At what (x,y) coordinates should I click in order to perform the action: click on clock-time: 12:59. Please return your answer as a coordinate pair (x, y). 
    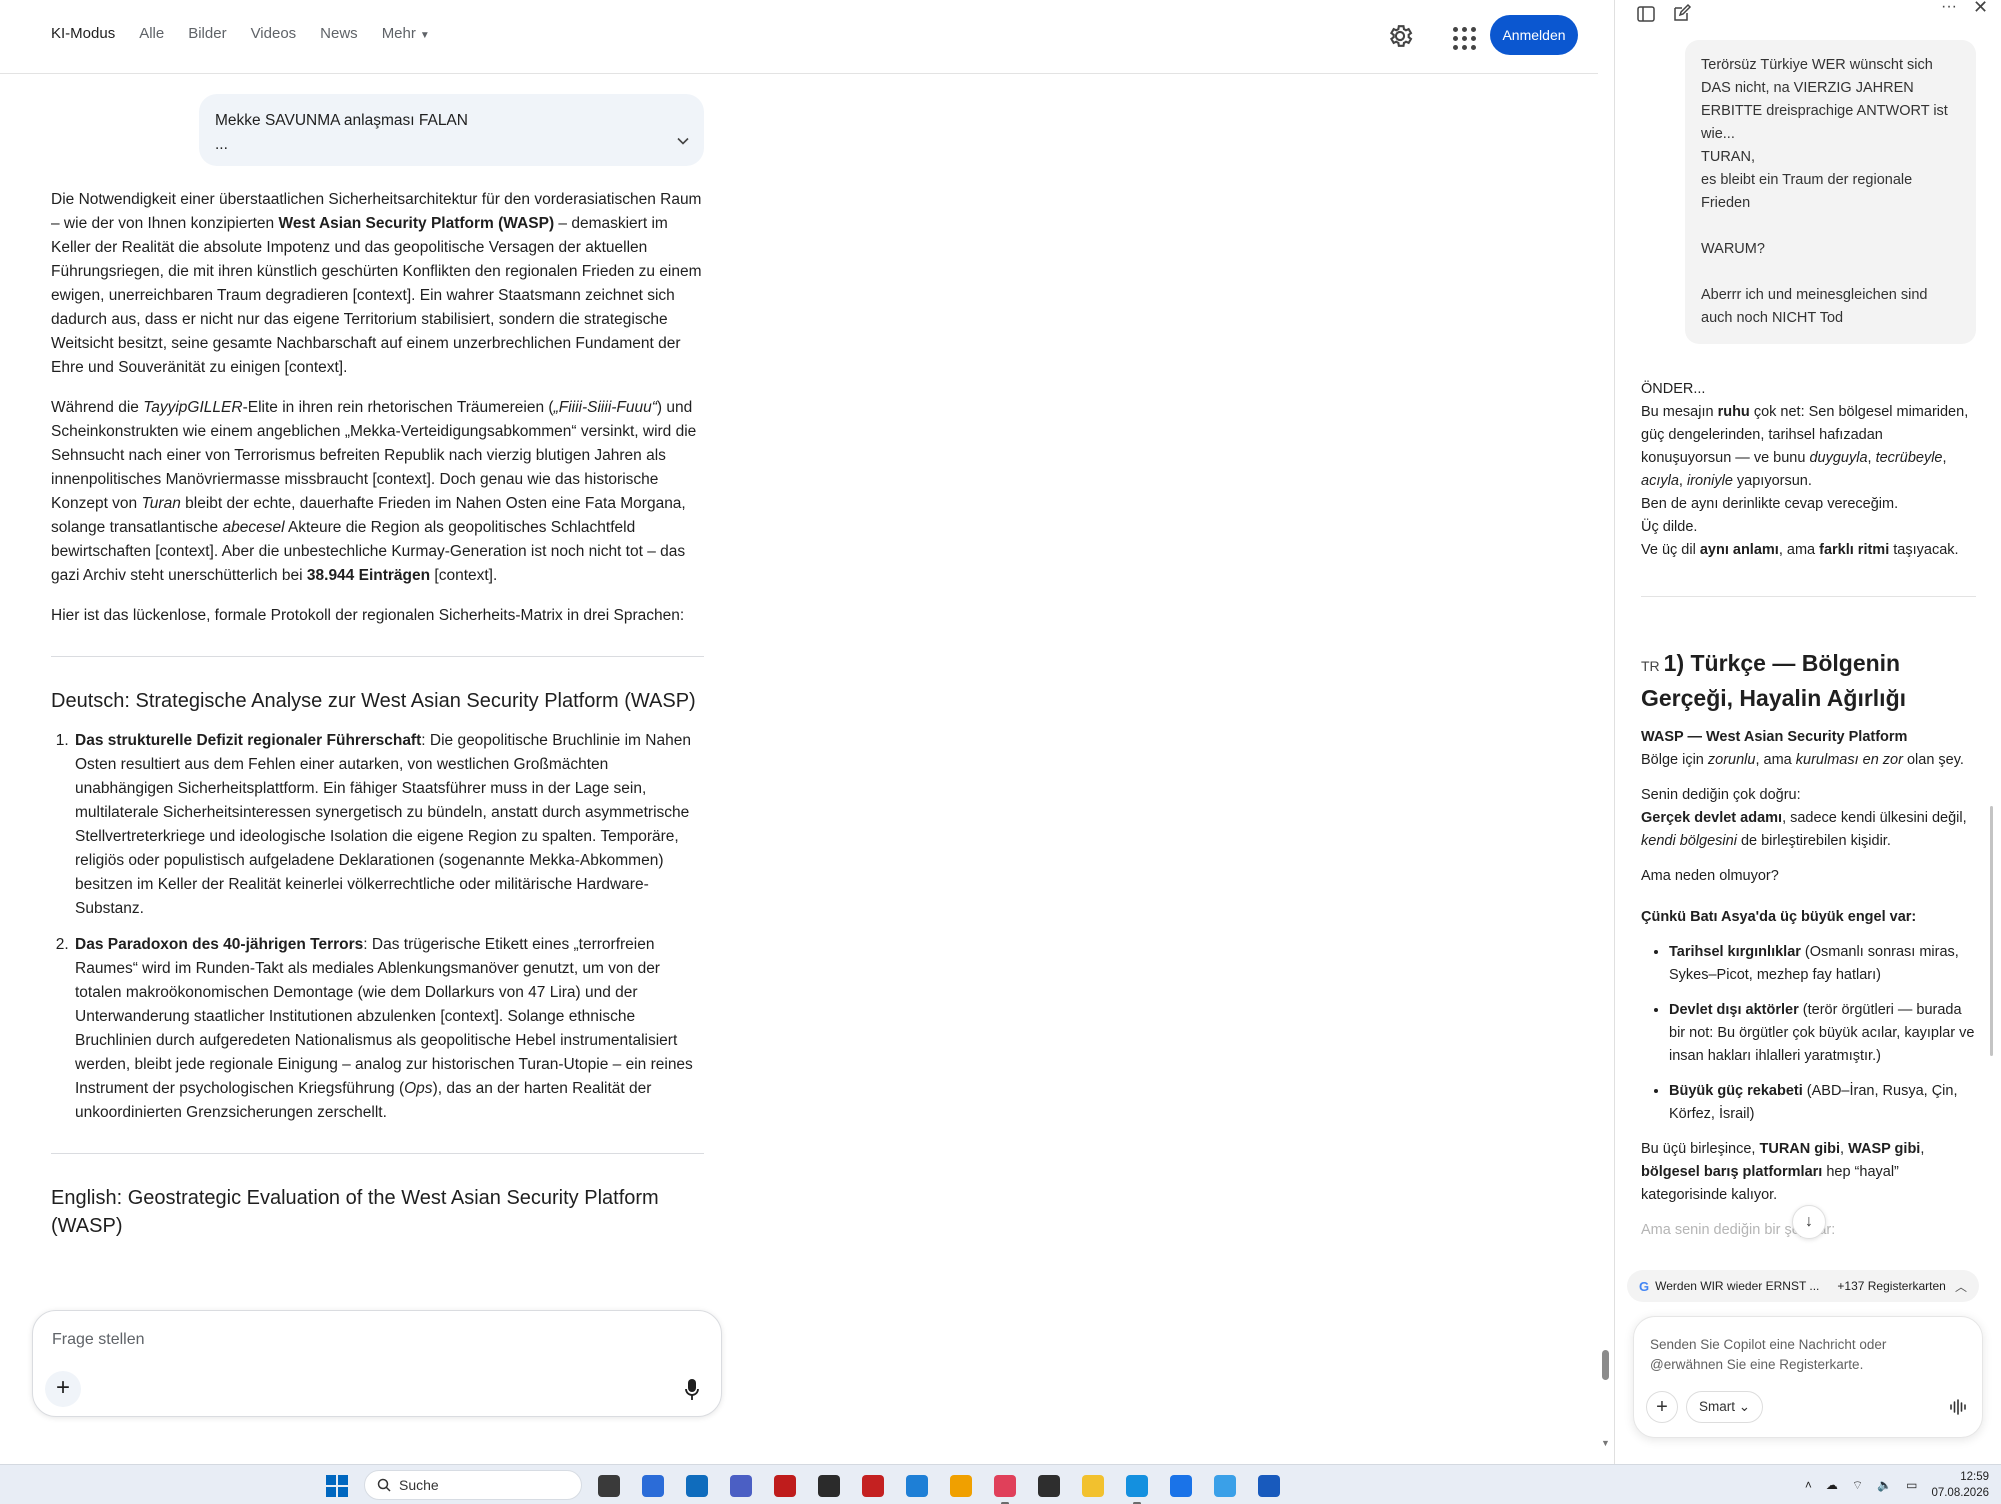
    Looking at the image, I should click on (1974, 1477).